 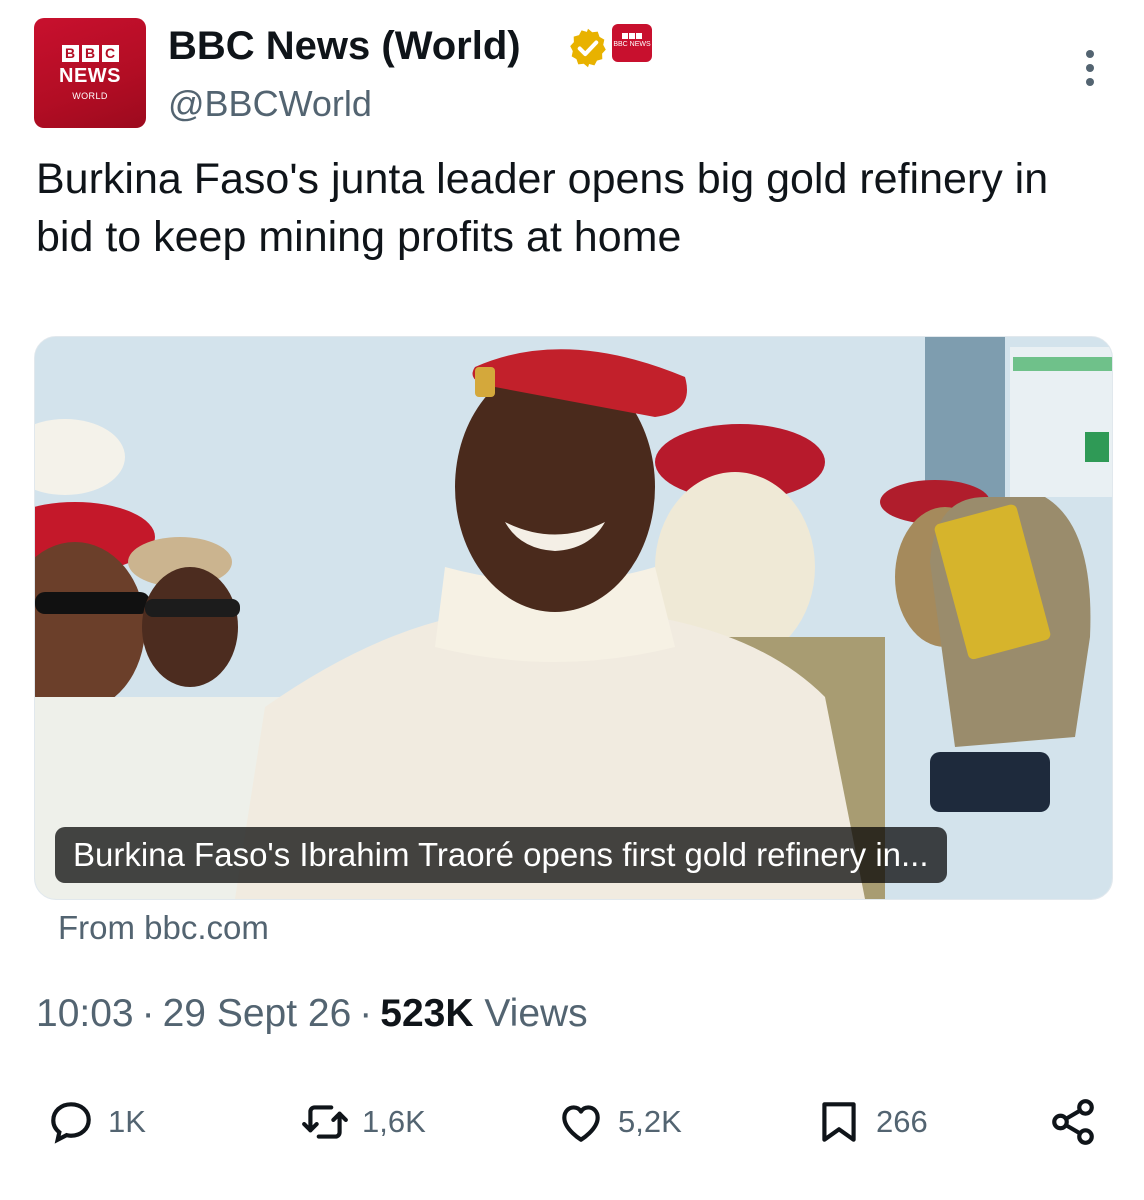 I want to click on affiliate-badge-label: BBC NEWS, so click(x=632, y=44).